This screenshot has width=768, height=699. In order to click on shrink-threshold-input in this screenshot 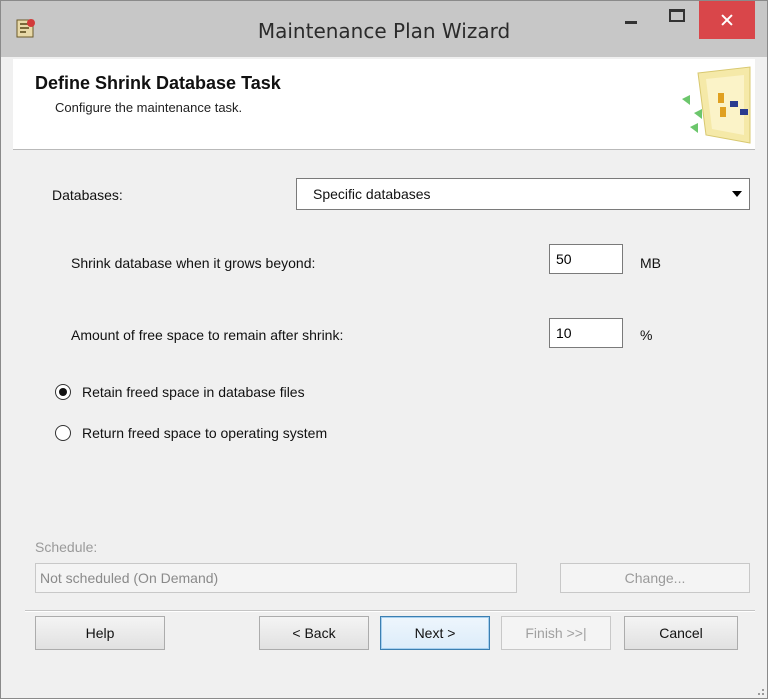, I will do `click(586, 259)`.